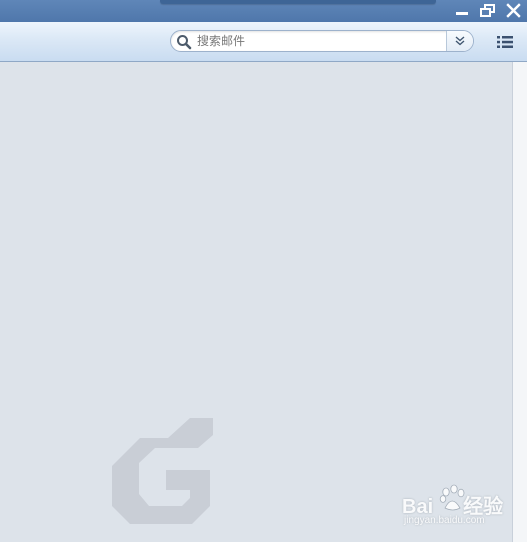 This screenshot has width=527, height=542. I want to click on list-menu-icon, so click(505, 42).